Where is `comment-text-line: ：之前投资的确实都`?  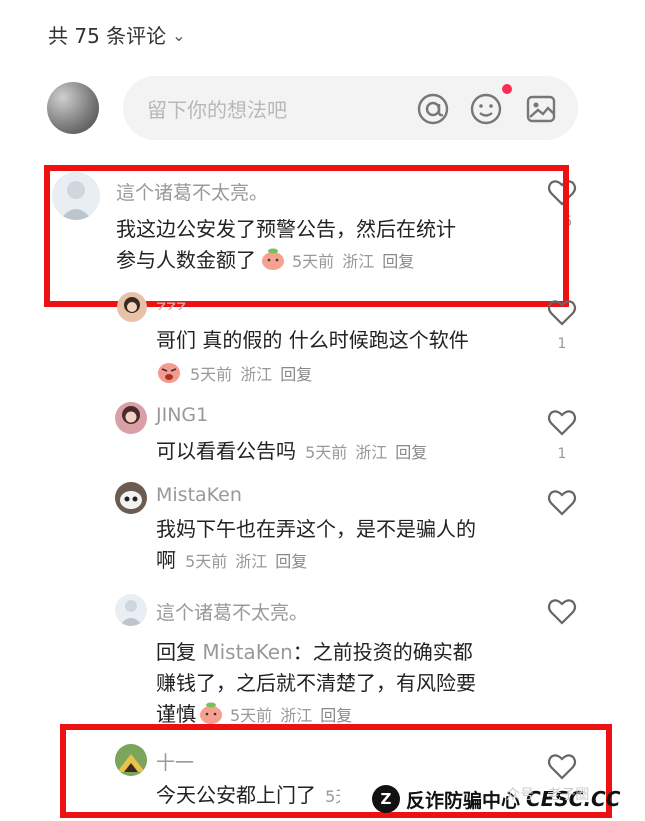
comment-text-line: ：之前投资的确实都 is located at coordinates (382, 652).